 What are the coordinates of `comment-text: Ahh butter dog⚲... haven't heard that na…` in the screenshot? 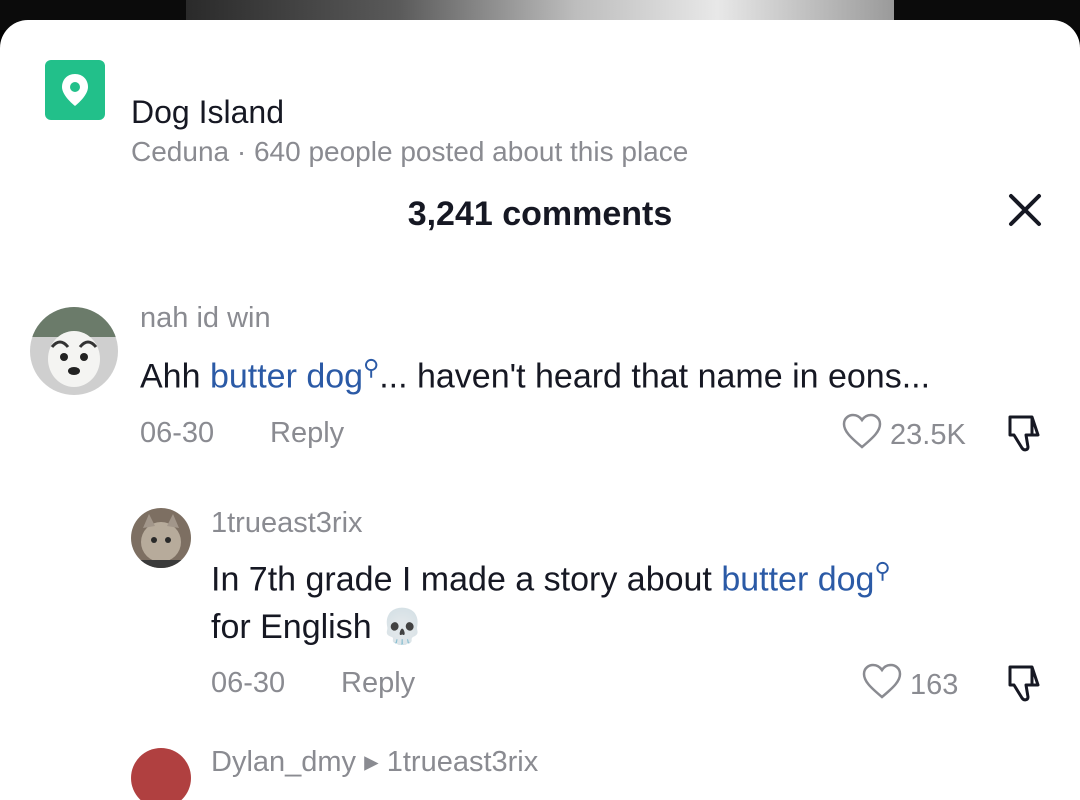 It's located at (600, 372).